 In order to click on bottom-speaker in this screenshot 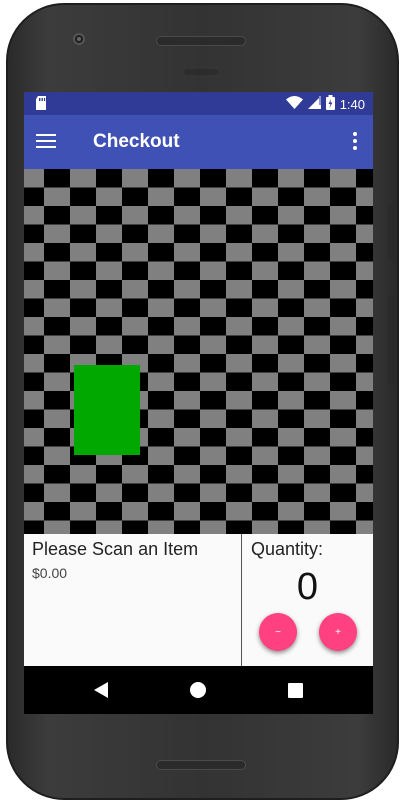, I will do `click(201, 765)`.